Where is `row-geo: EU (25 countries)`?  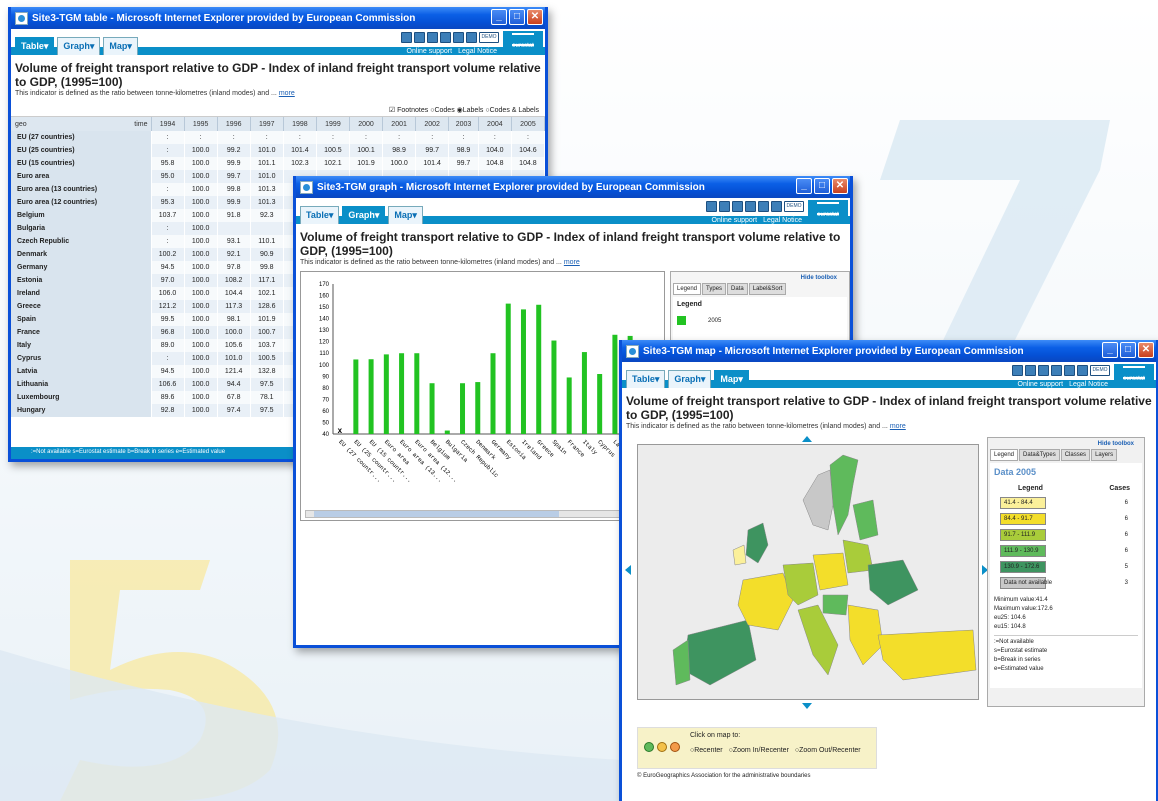 row-geo: EU (25 countries) is located at coordinates (81, 150).